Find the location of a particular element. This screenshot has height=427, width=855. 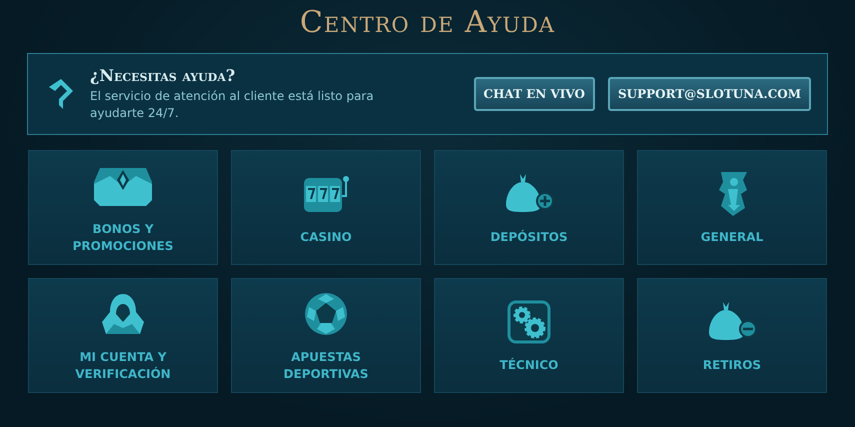

chest-icon is located at coordinates (123, 186).